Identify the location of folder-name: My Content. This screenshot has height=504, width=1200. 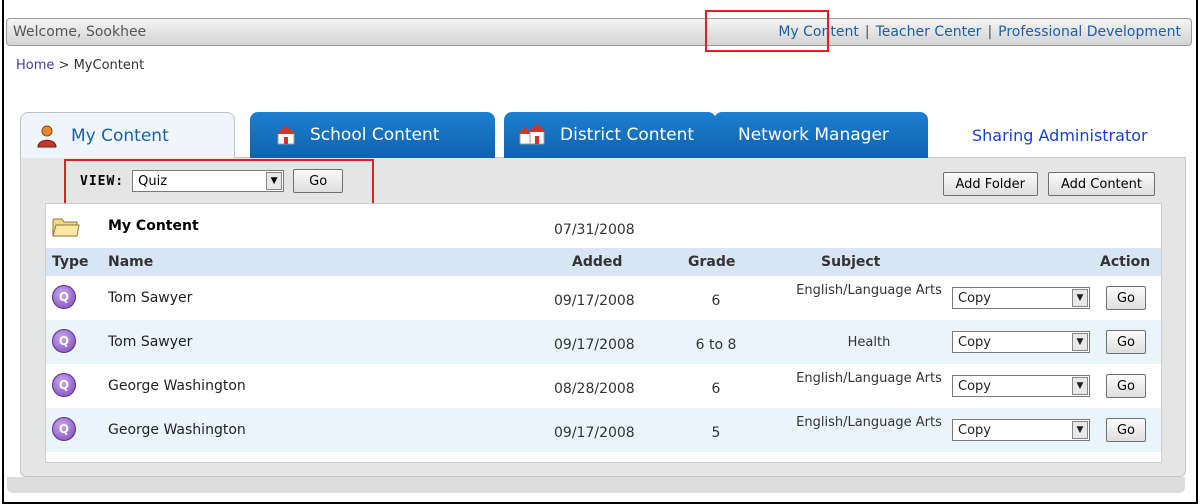
(153, 226).